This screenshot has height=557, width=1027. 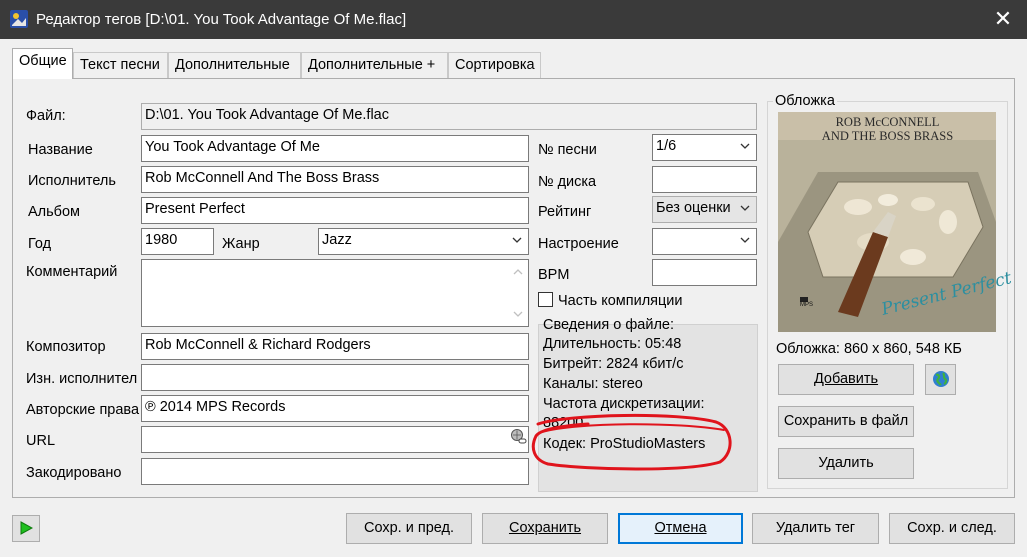 I want to click on play-icon, so click(x=27, y=528).